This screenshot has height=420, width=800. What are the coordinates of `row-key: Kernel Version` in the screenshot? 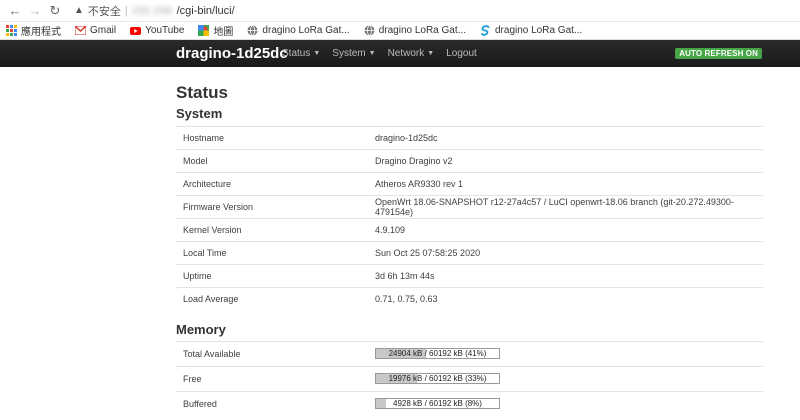 It's located at (275, 230).